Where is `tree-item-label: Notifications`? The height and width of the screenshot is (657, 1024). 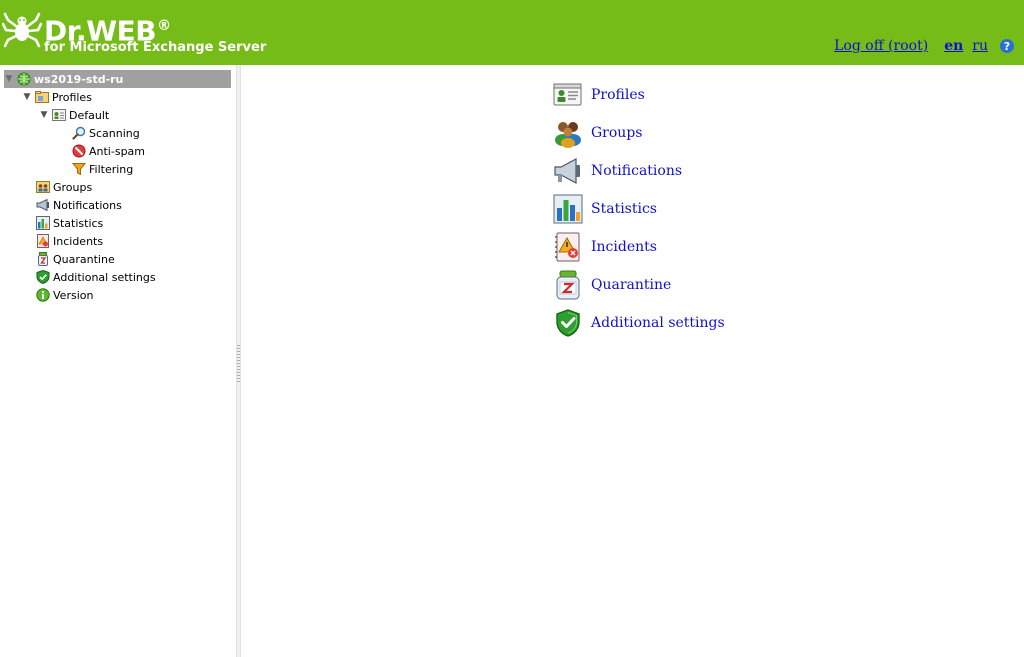 tree-item-label: Notifications is located at coordinates (87, 205).